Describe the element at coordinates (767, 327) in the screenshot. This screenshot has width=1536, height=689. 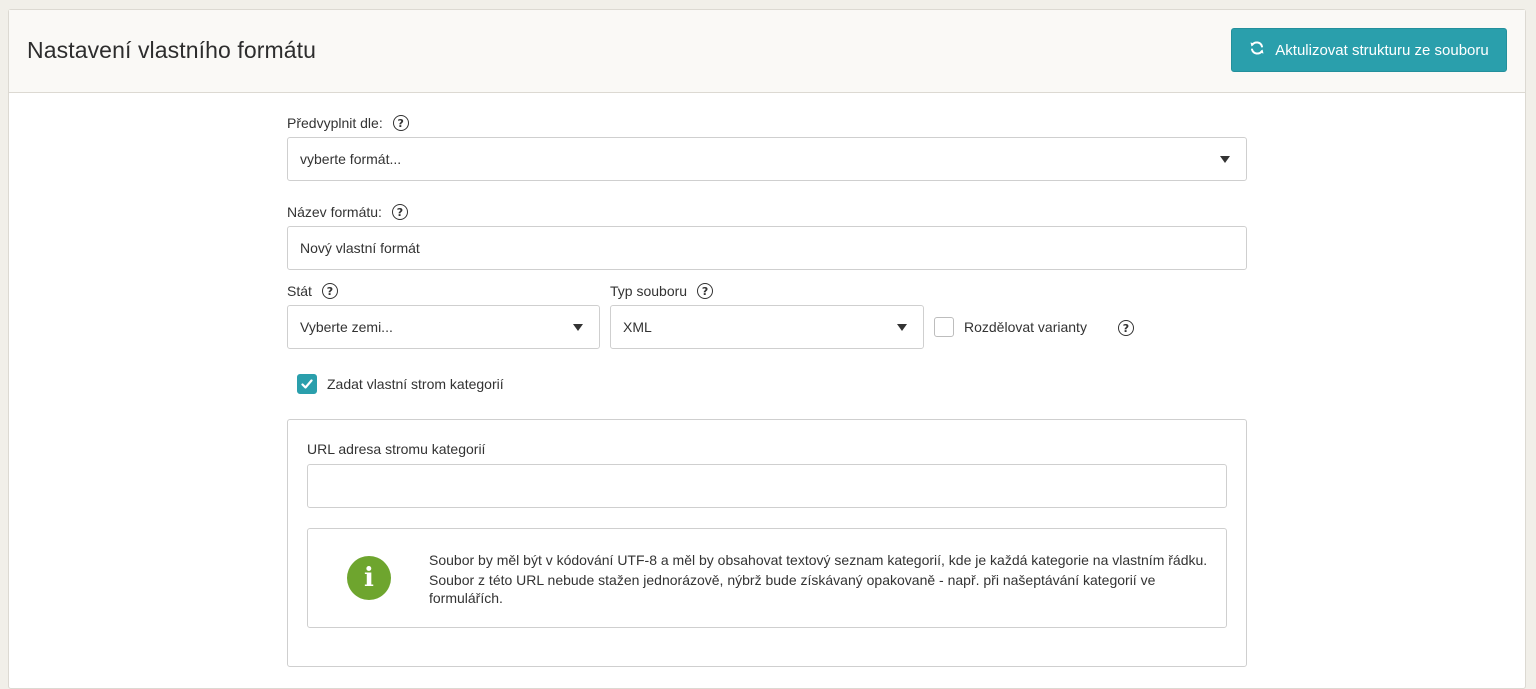
I see `file-type-select: XML` at that location.